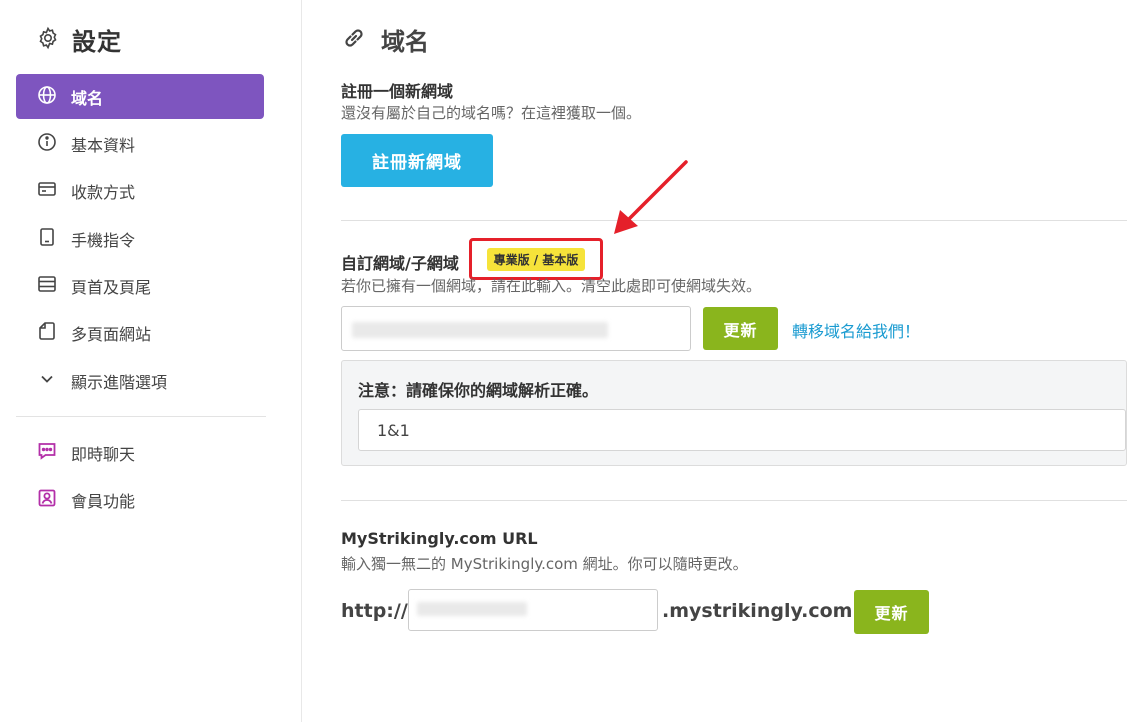  I want to click on custom-domain-description: 若你已擁有一個網域，請在此輸入。清空此處即可使網域失效。, so click(551, 286).